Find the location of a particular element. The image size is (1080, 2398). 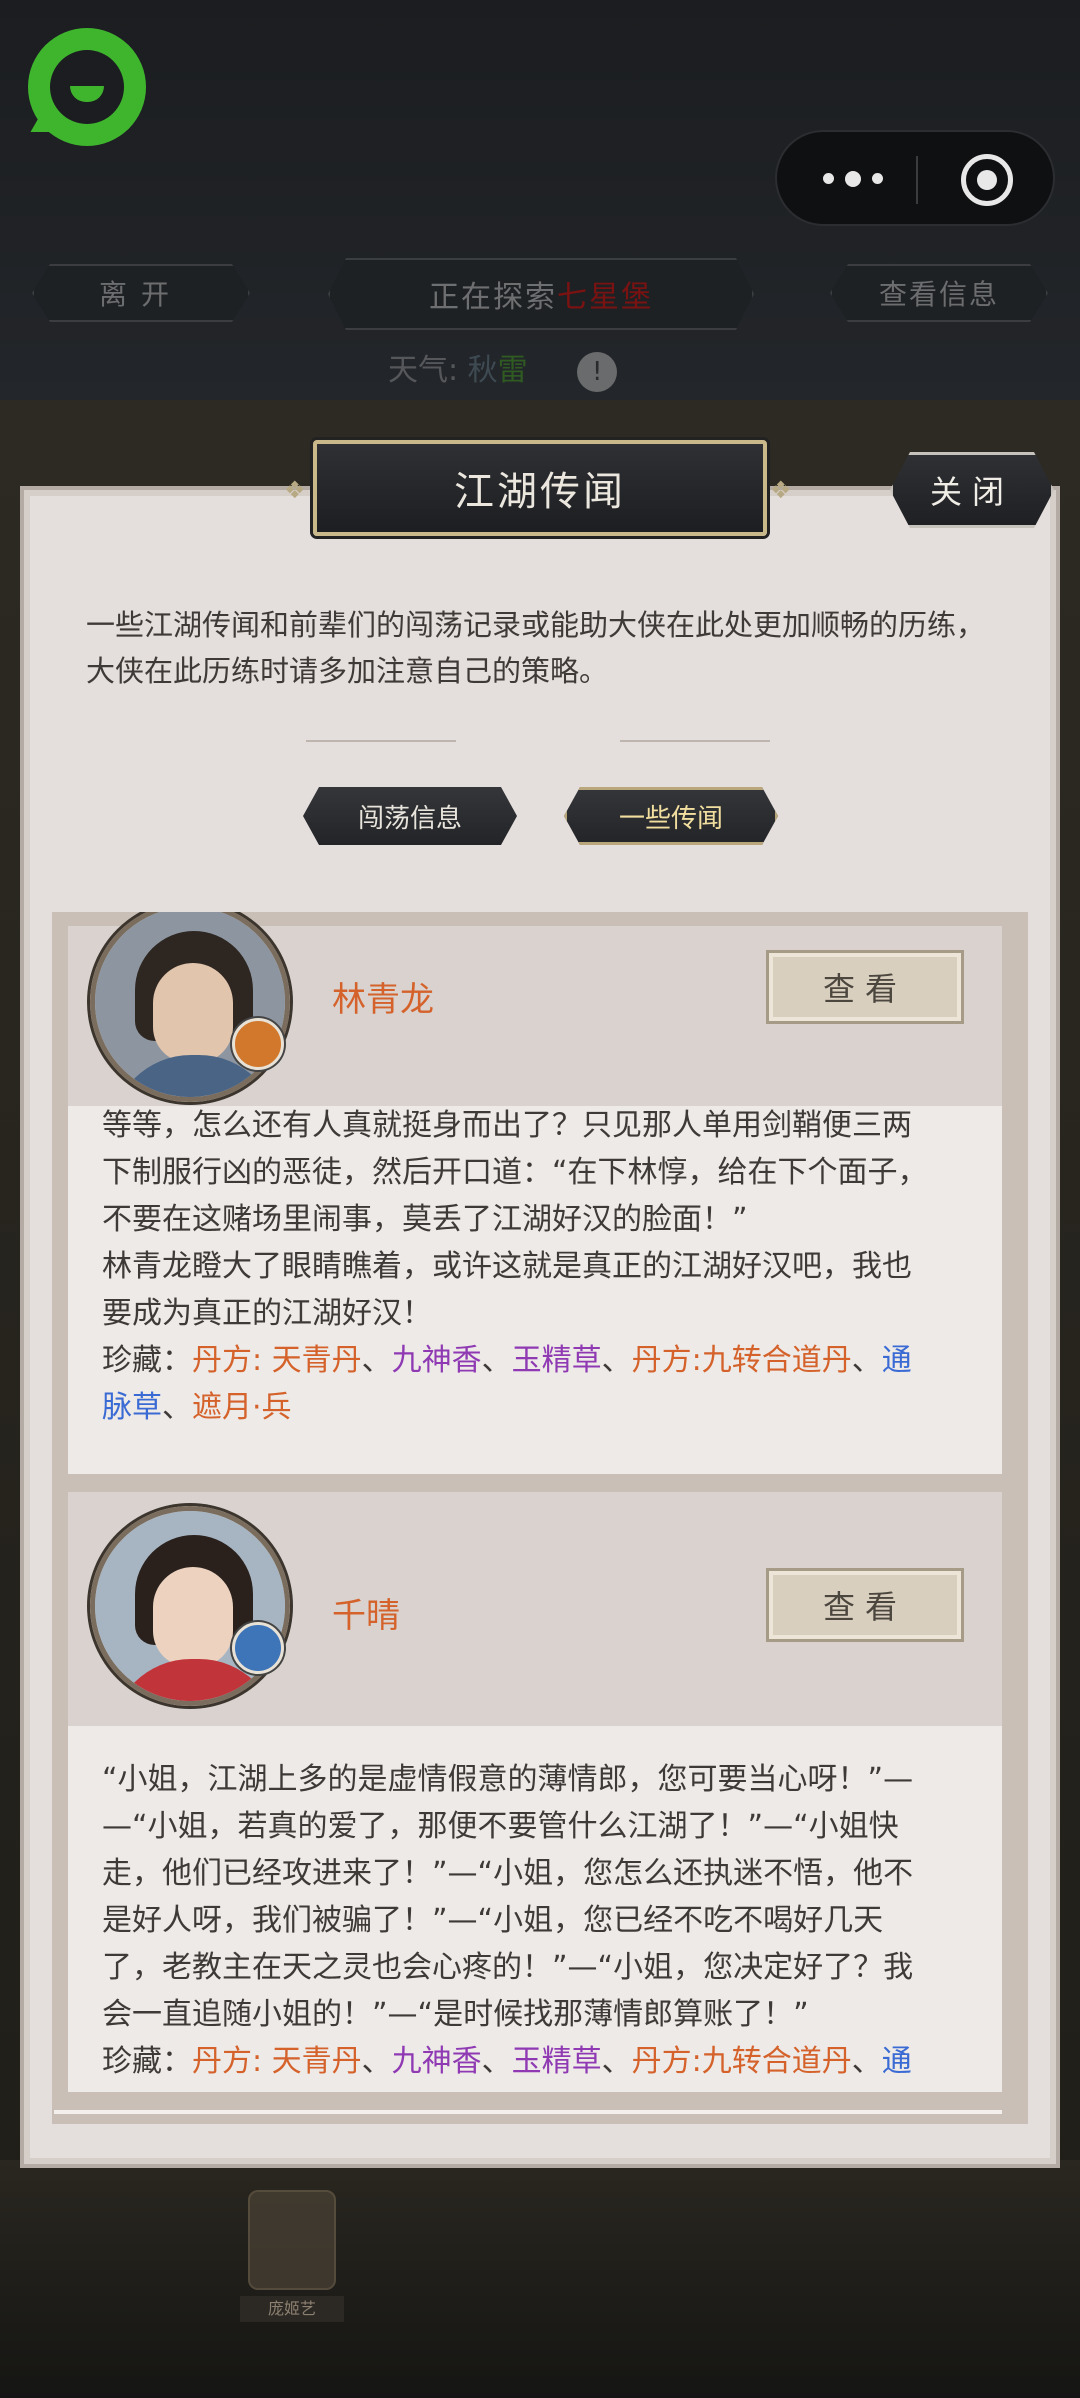

treasure-line: 脉草、遮月·兵 is located at coordinates (535, 1407).